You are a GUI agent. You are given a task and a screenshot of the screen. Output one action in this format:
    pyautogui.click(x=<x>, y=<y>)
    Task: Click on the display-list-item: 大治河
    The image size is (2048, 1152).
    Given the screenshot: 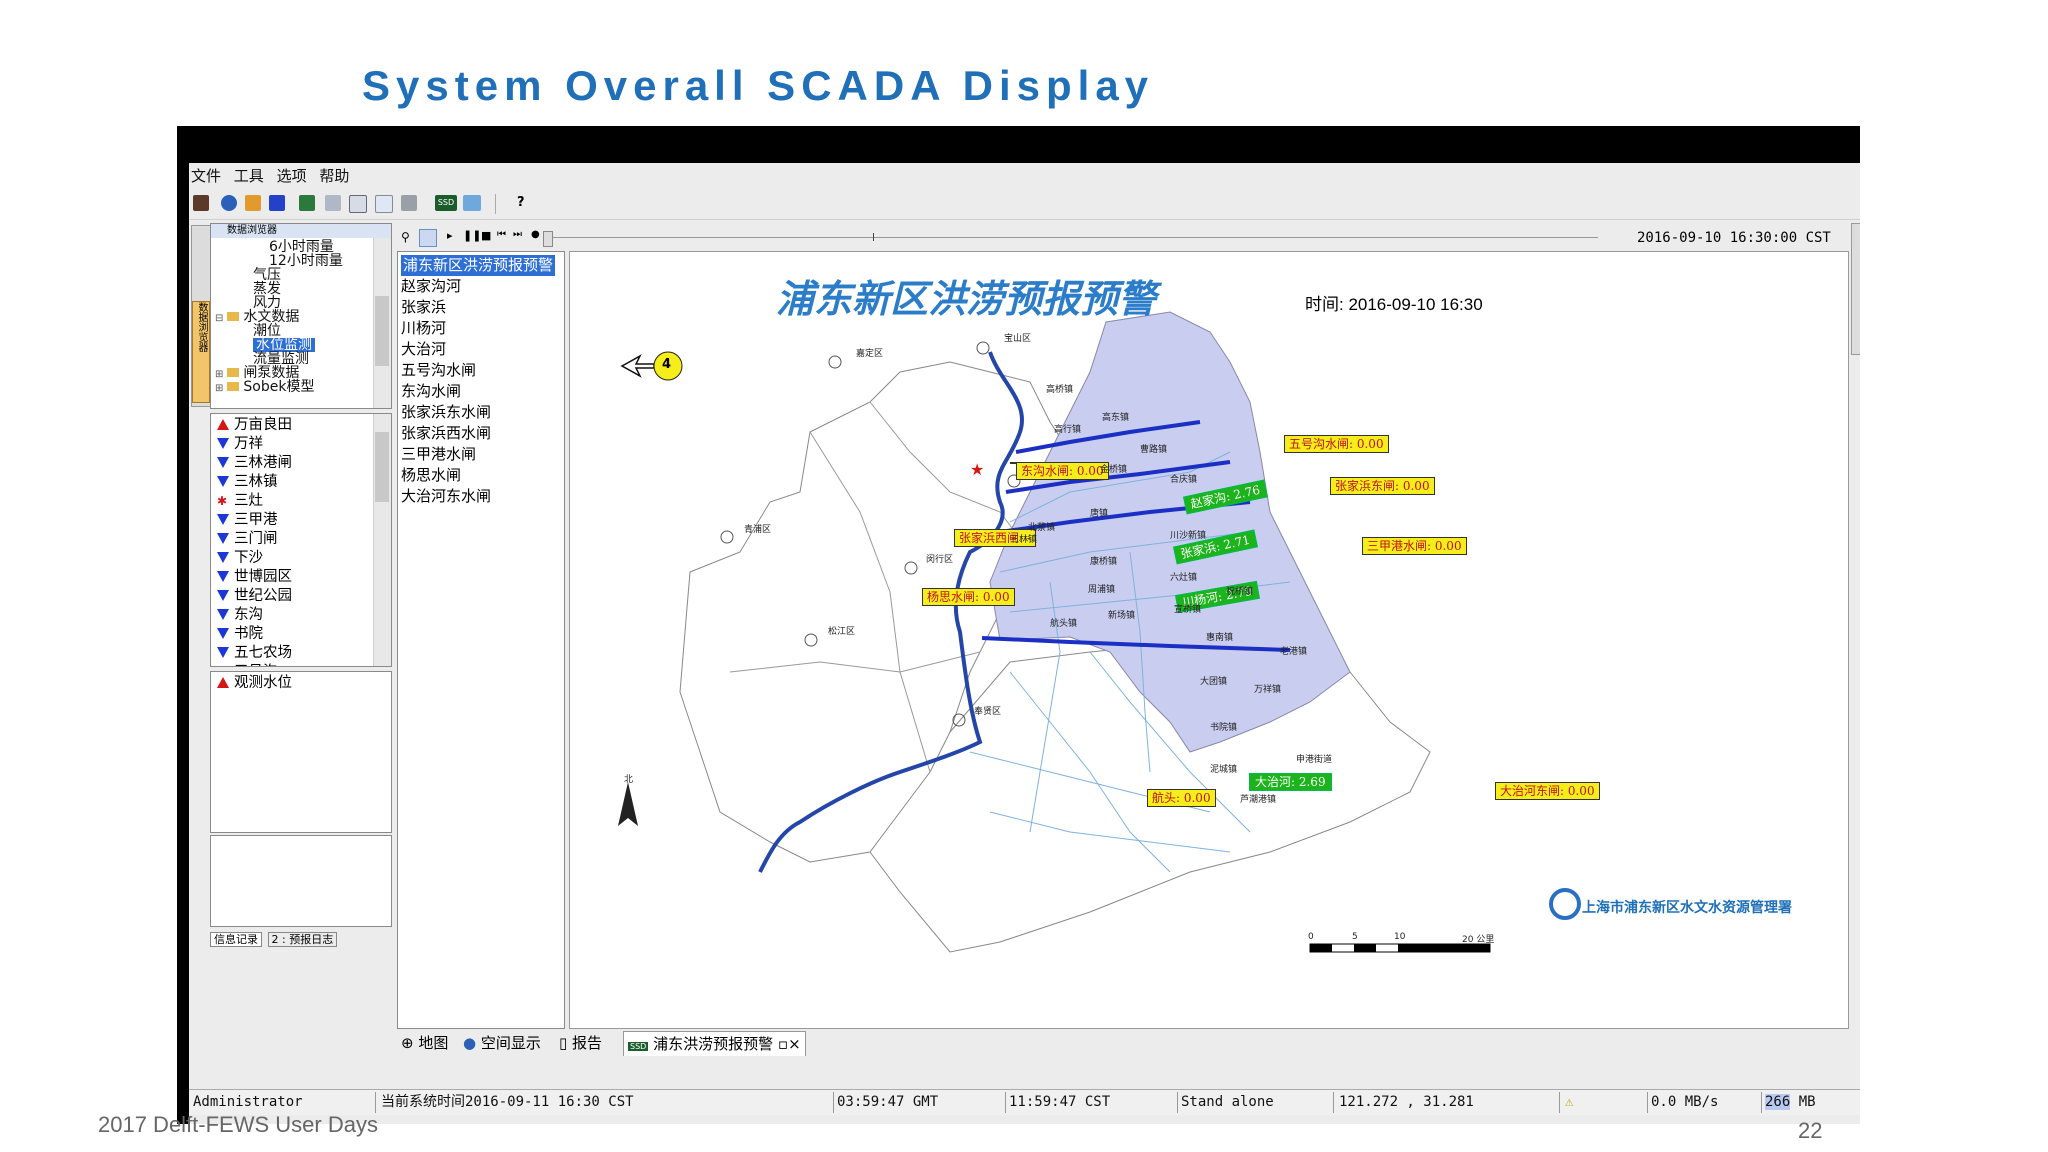 What is the action you would take?
    pyautogui.click(x=423, y=349)
    